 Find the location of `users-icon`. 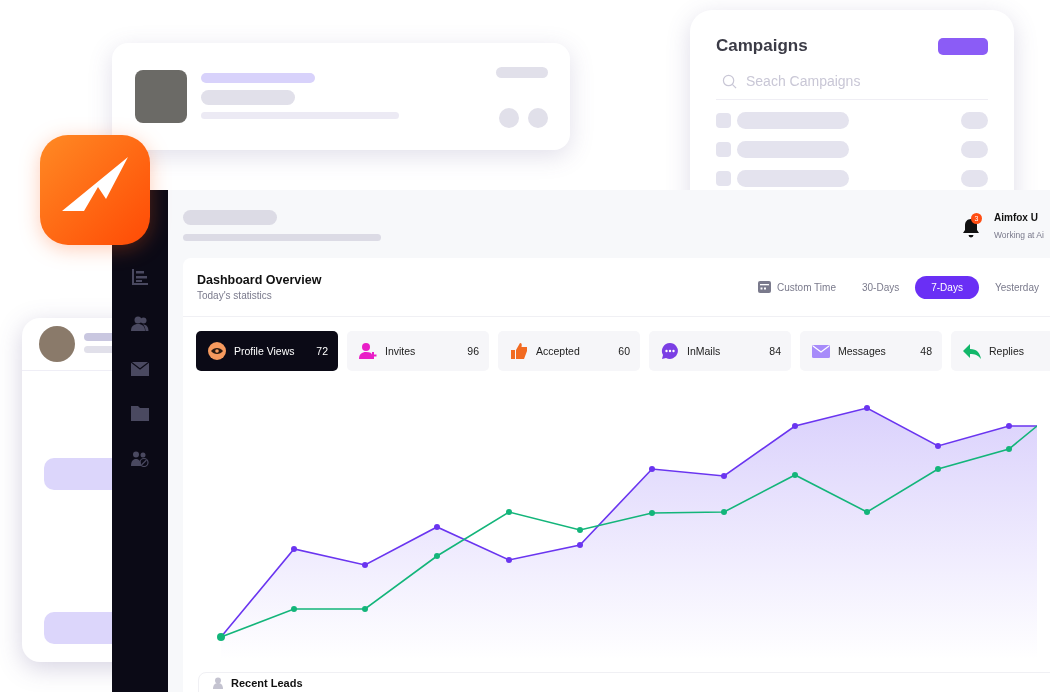

users-icon is located at coordinates (140, 324).